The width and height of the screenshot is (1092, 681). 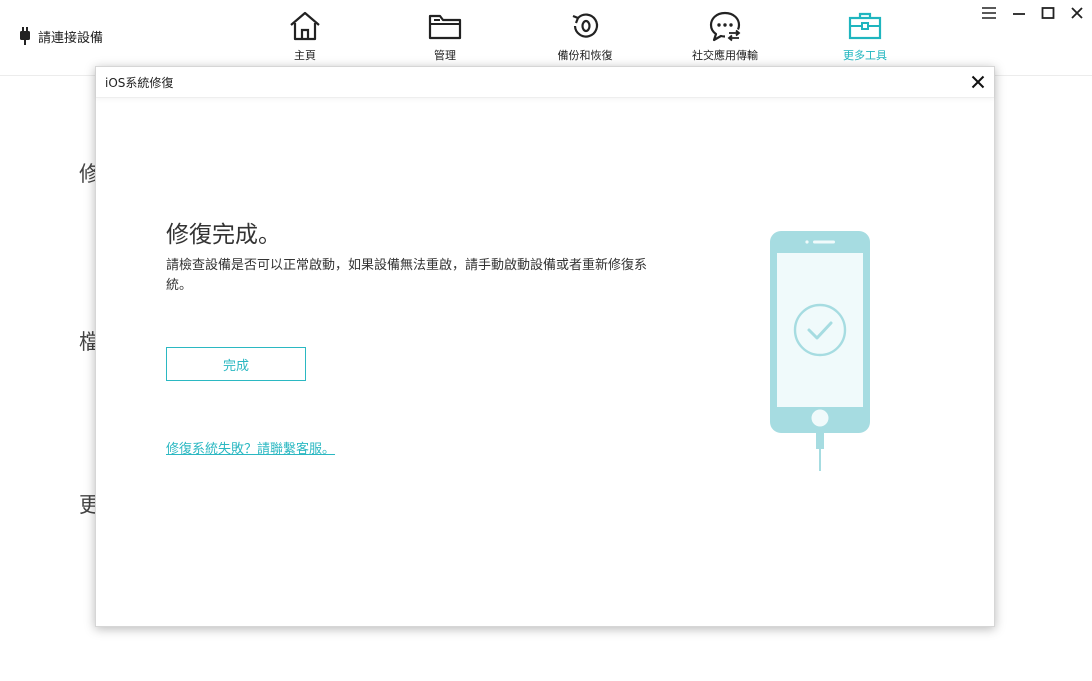 I want to click on nav-home: 主頁, so click(x=305, y=38).